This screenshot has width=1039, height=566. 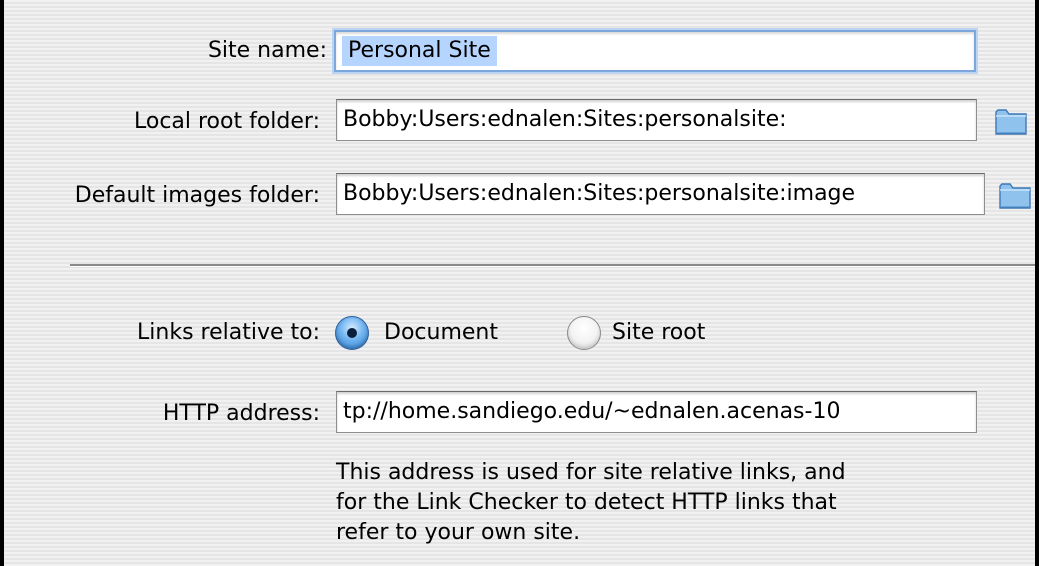 I want to click on site-name-value: Personal Site, so click(x=419, y=51).